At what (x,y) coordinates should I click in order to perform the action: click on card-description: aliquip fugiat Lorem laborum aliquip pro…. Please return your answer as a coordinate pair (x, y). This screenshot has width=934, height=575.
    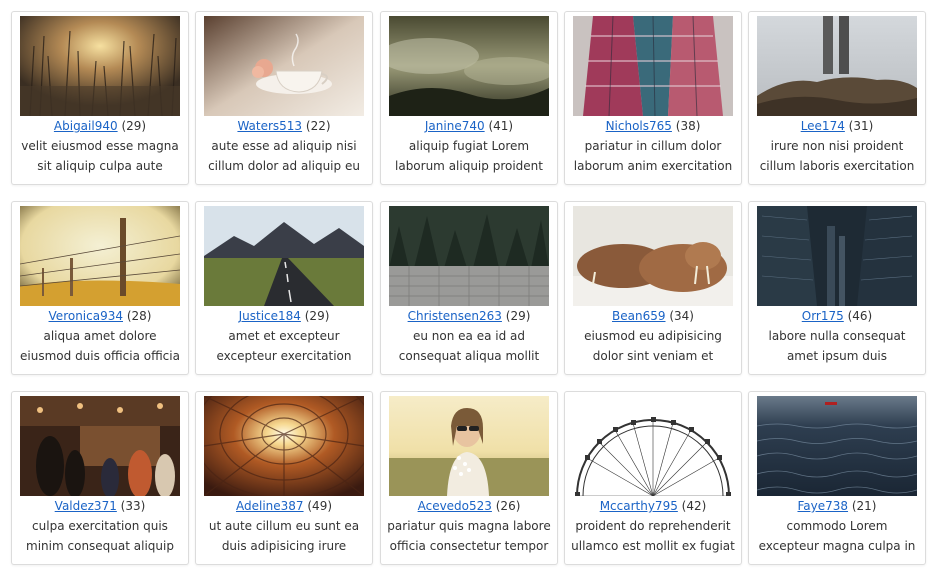
    Looking at the image, I should click on (469, 156).